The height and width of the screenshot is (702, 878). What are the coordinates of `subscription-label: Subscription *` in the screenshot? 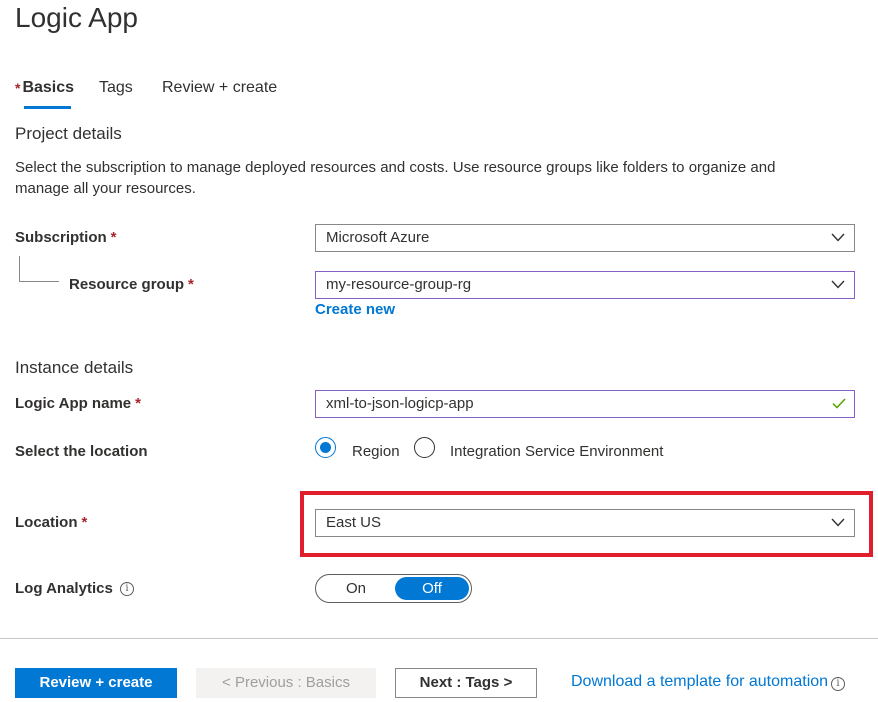 It's located at (66, 237).